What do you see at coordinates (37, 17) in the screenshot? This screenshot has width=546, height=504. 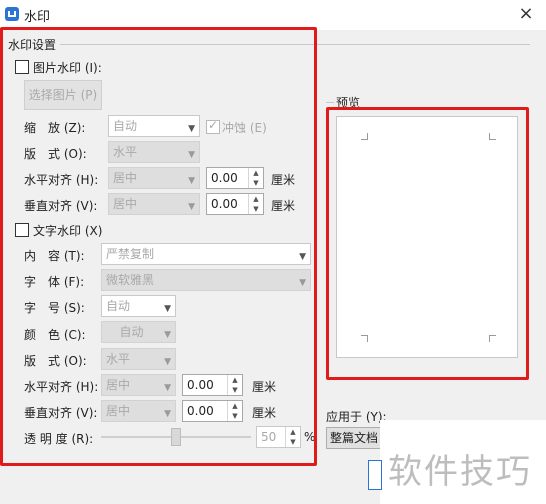 I see `window-title: 水印` at bounding box center [37, 17].